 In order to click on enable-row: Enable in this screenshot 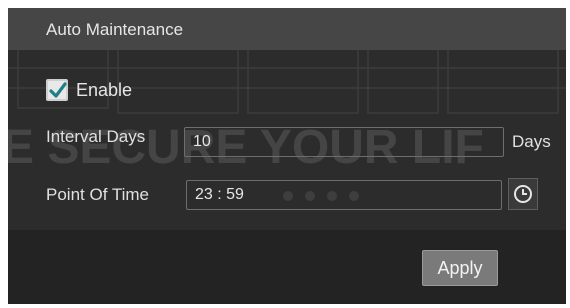, I will do `click(89, 90)`.